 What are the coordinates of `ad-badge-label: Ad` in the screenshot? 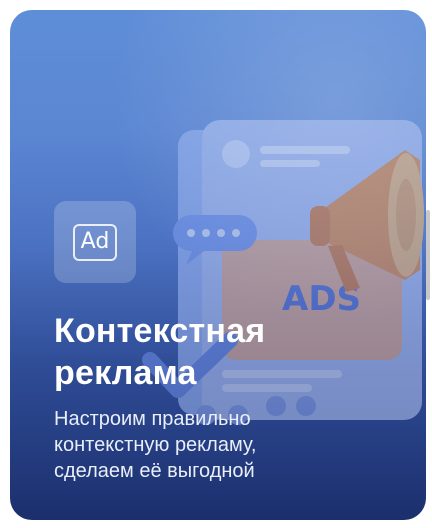 It's located at (95, 241).